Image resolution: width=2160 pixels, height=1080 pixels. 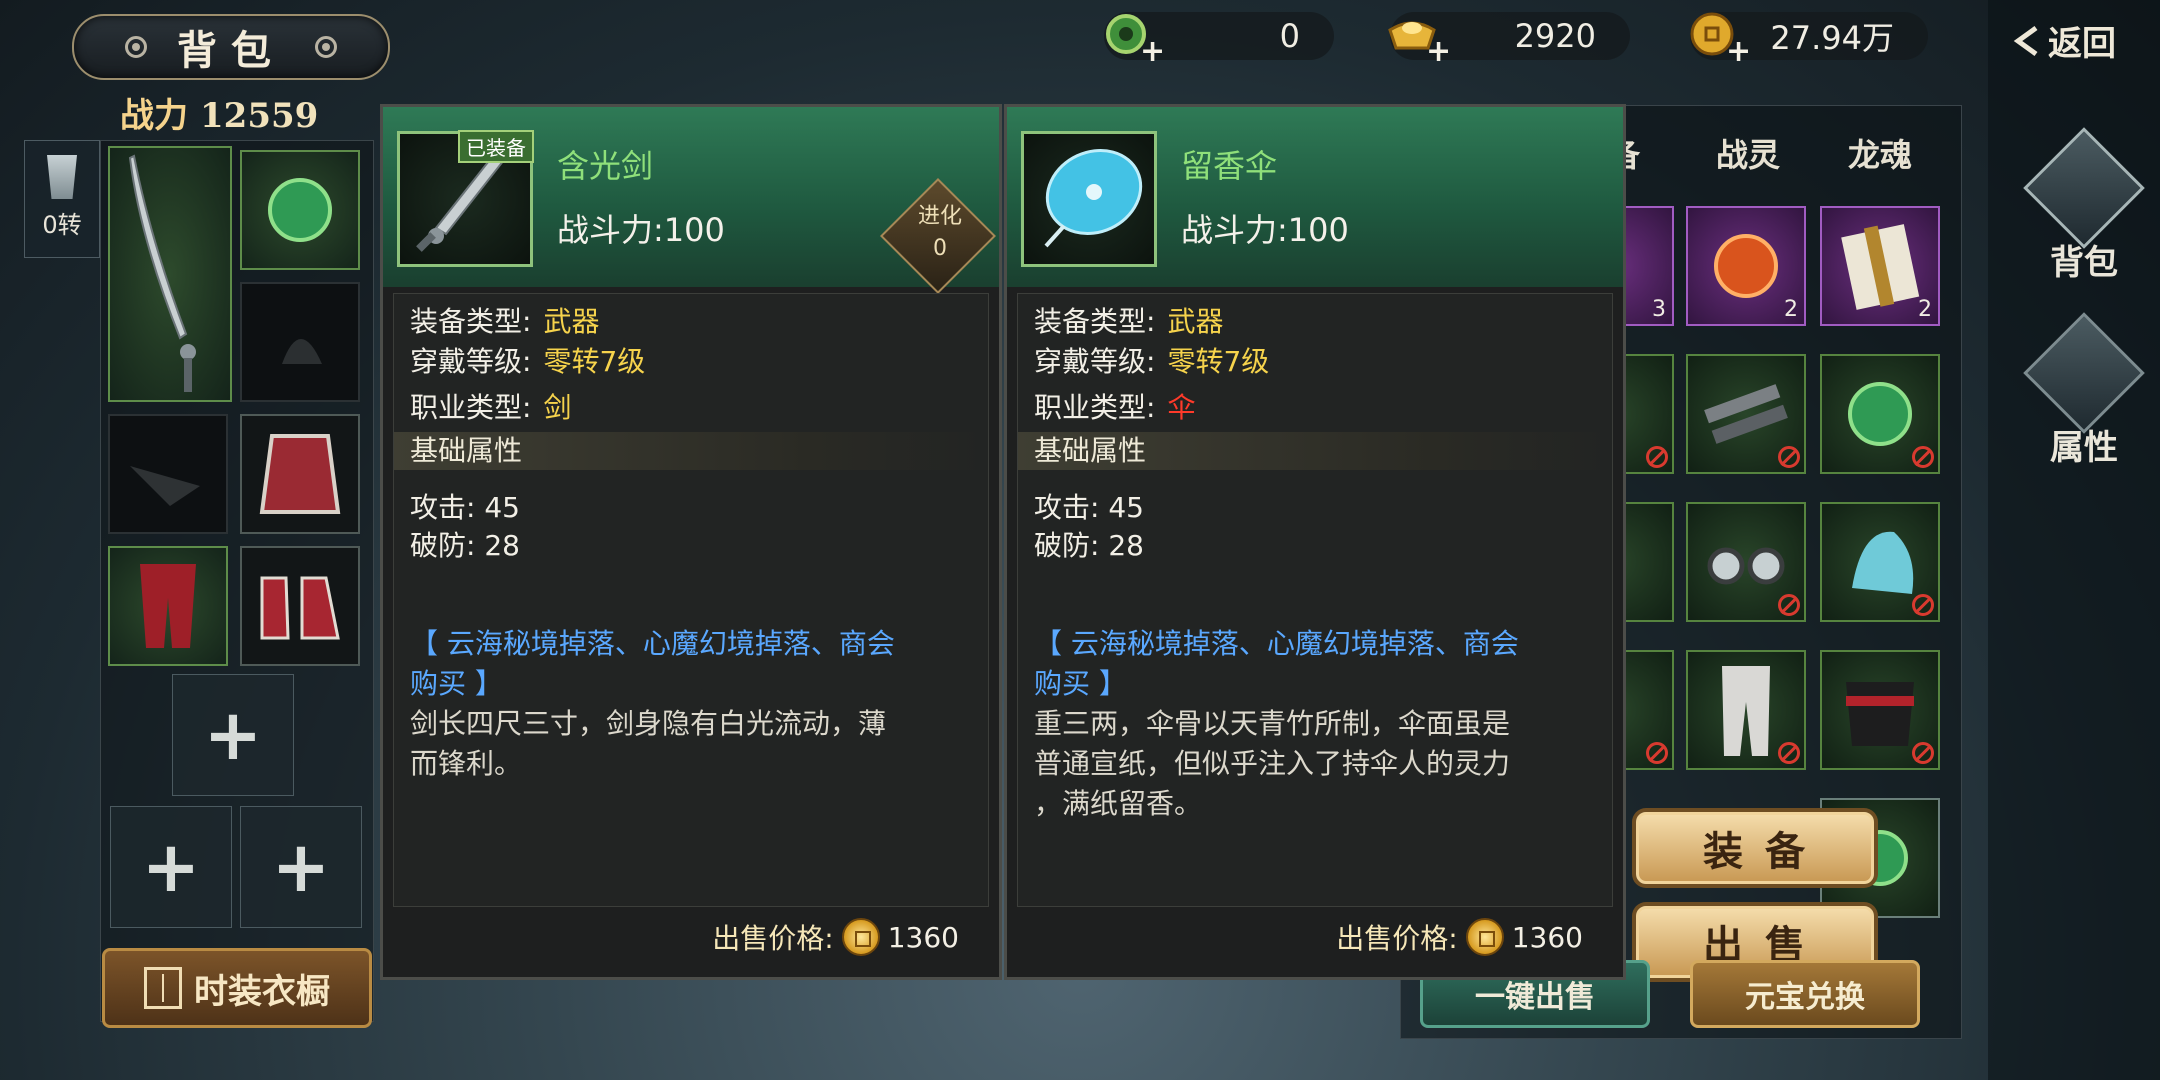 What do you see at coordinates (465, 507) in the screenshot?
I see `attack-stat: 攻击: 45` at bounding box center [465, 507].